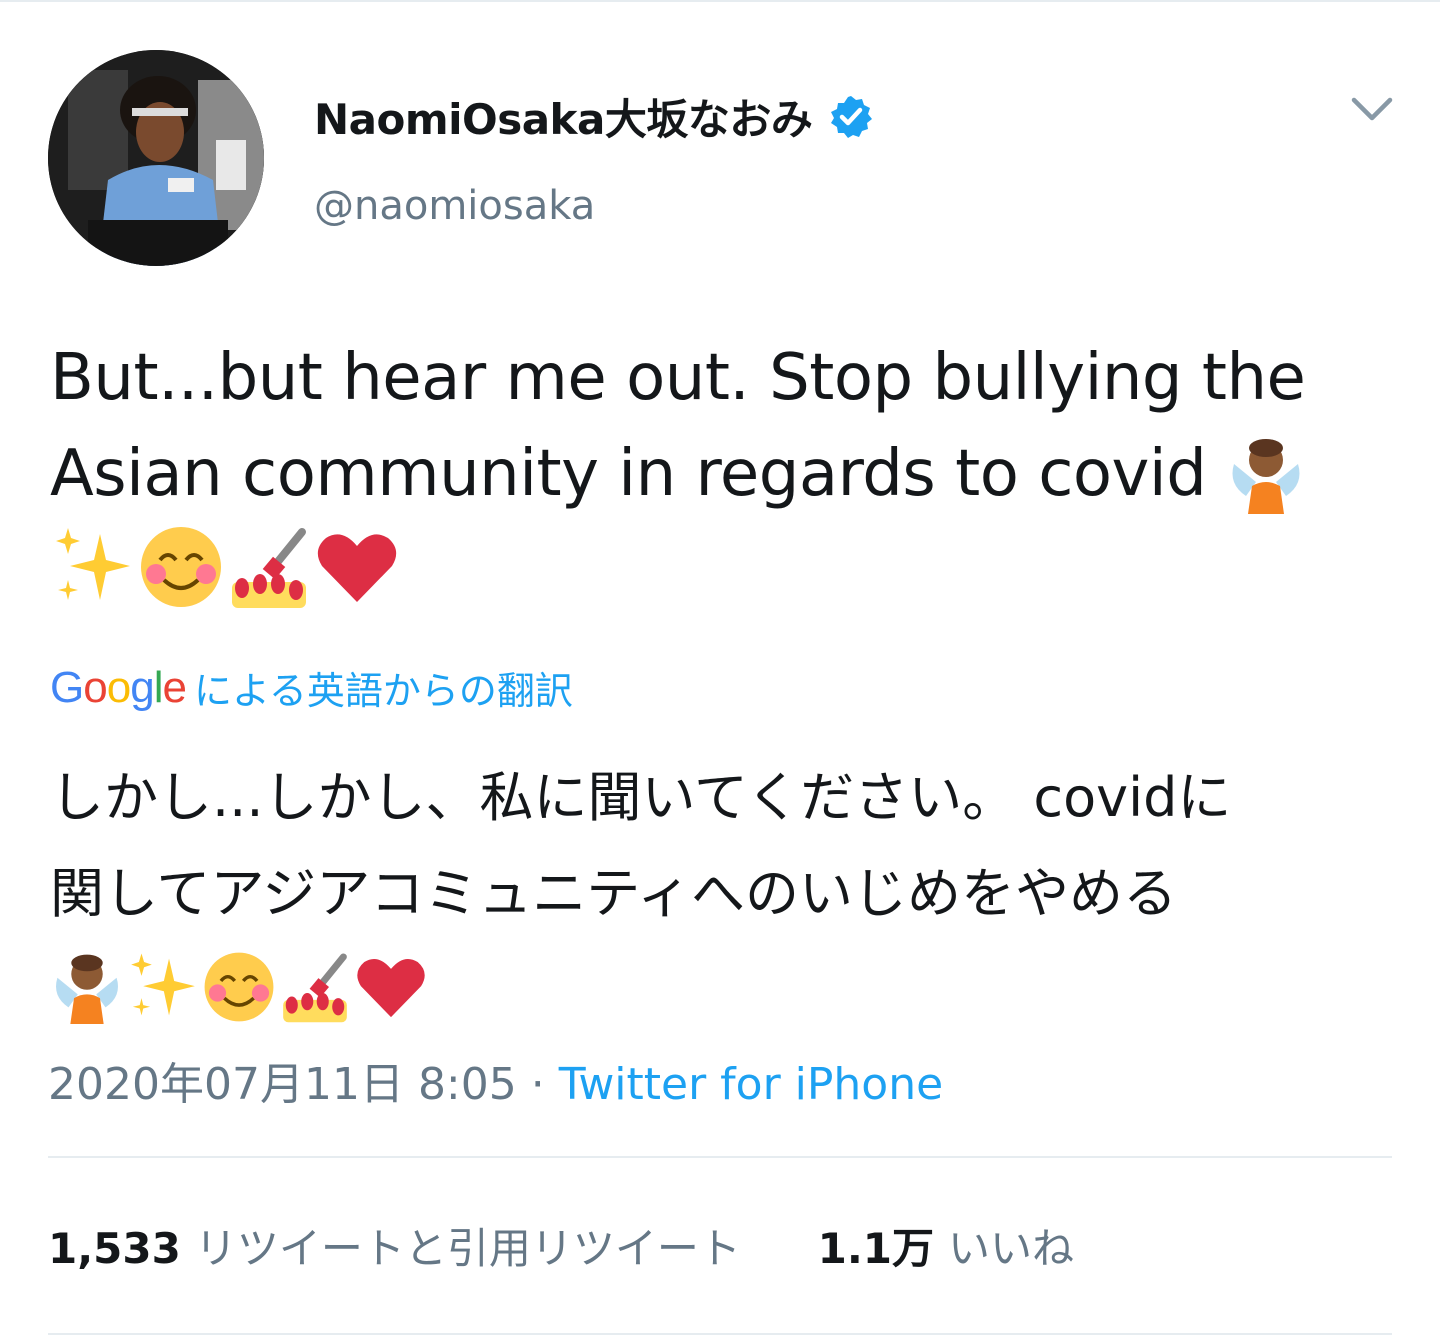  What do you see at coordinates (454, 206) in the screenshot?
I see `author-handle: @naomiosaka` at bounding box center [454, 206].